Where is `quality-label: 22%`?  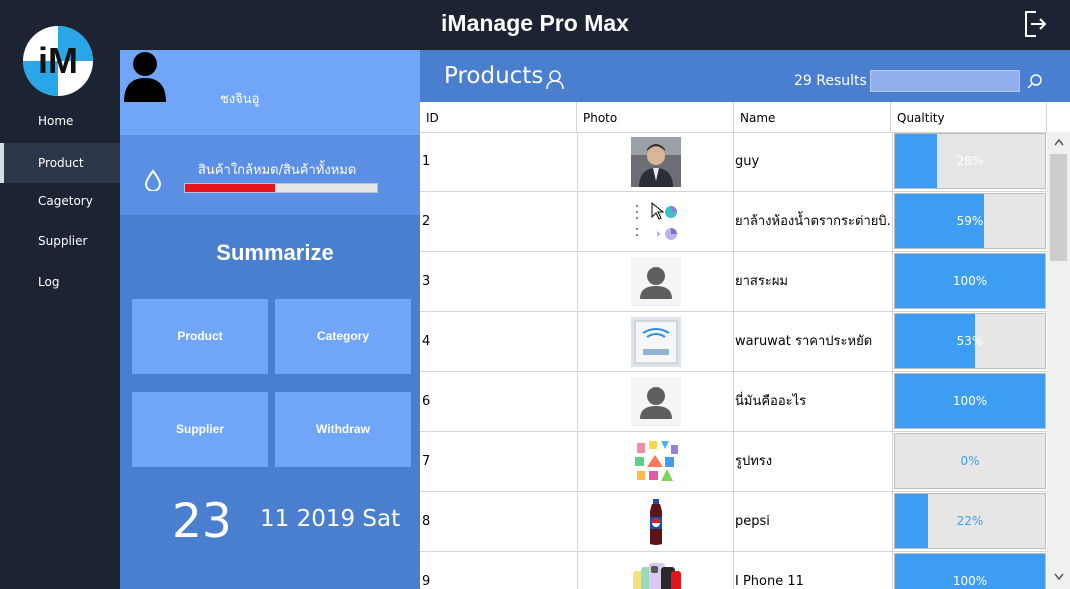 quality-label: 22% is located at coordinates (970, 521).